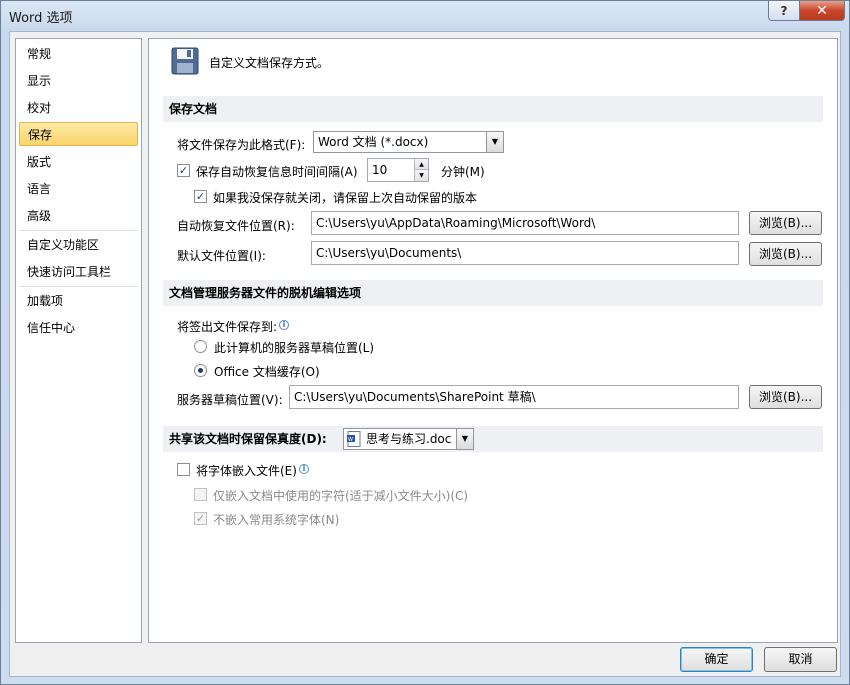  Describe the element at coordinates (380, 170) in the screenshot. I see `autorecover-minutes-value: 10` at that location.